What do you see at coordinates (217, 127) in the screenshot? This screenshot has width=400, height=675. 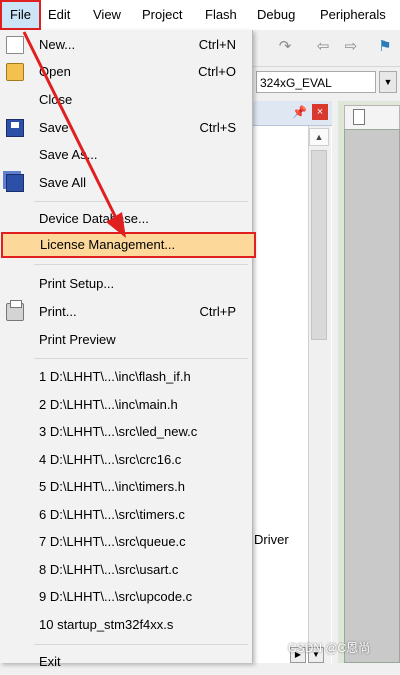 I see `shortcut-text: Ctrl+S` at bounding box center [217, 127].